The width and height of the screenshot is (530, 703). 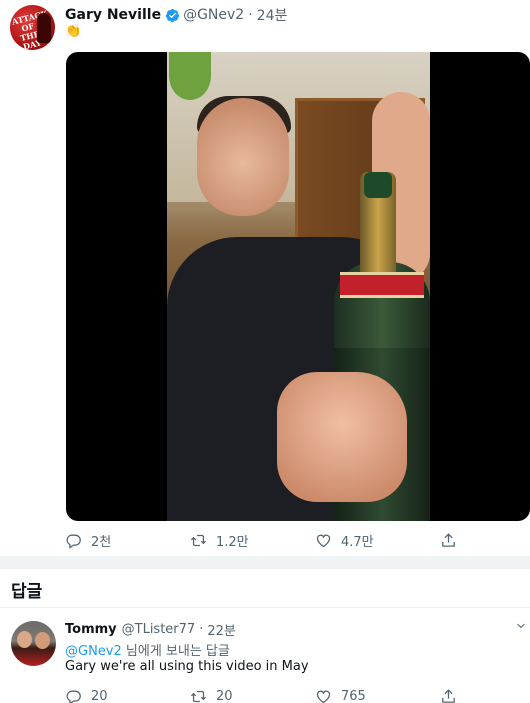 What do you see at coordinates (93, 651) in the screenshot?
I see `replying-to-mention: @GNev2` at bounding box center [93, 651].